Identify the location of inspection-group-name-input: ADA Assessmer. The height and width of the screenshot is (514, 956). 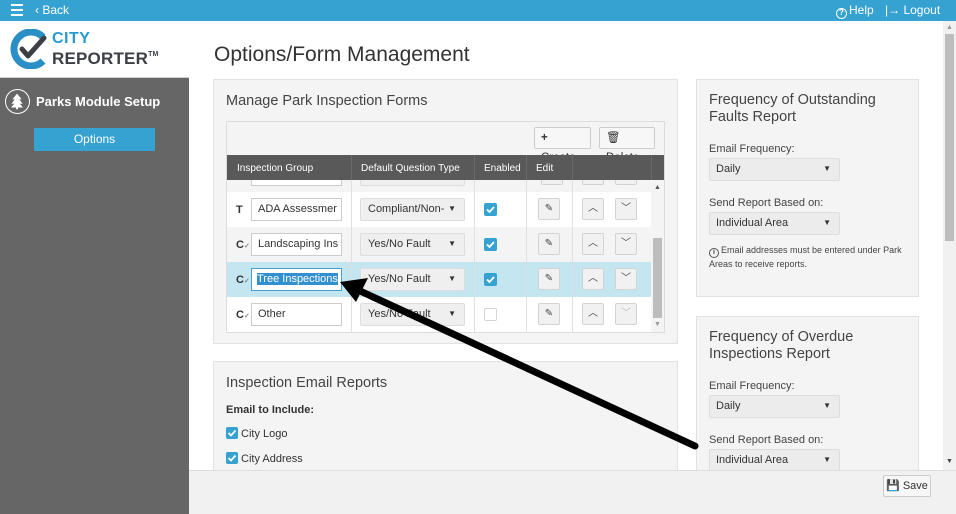
(296, 209).